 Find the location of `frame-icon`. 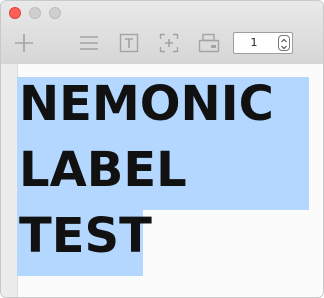

frame-icon is located at coordinates (169, 43).